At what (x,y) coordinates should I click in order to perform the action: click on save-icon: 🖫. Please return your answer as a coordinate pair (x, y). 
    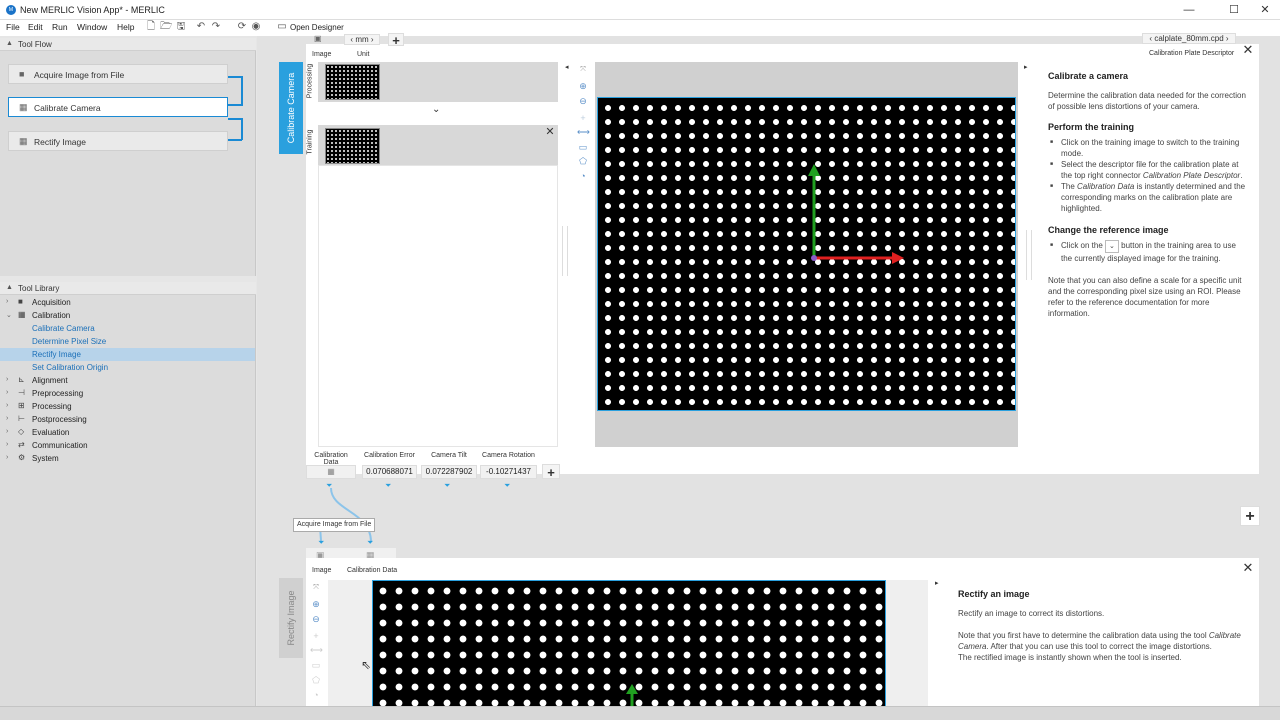
    Looking at the image, I should click on (181, 27).